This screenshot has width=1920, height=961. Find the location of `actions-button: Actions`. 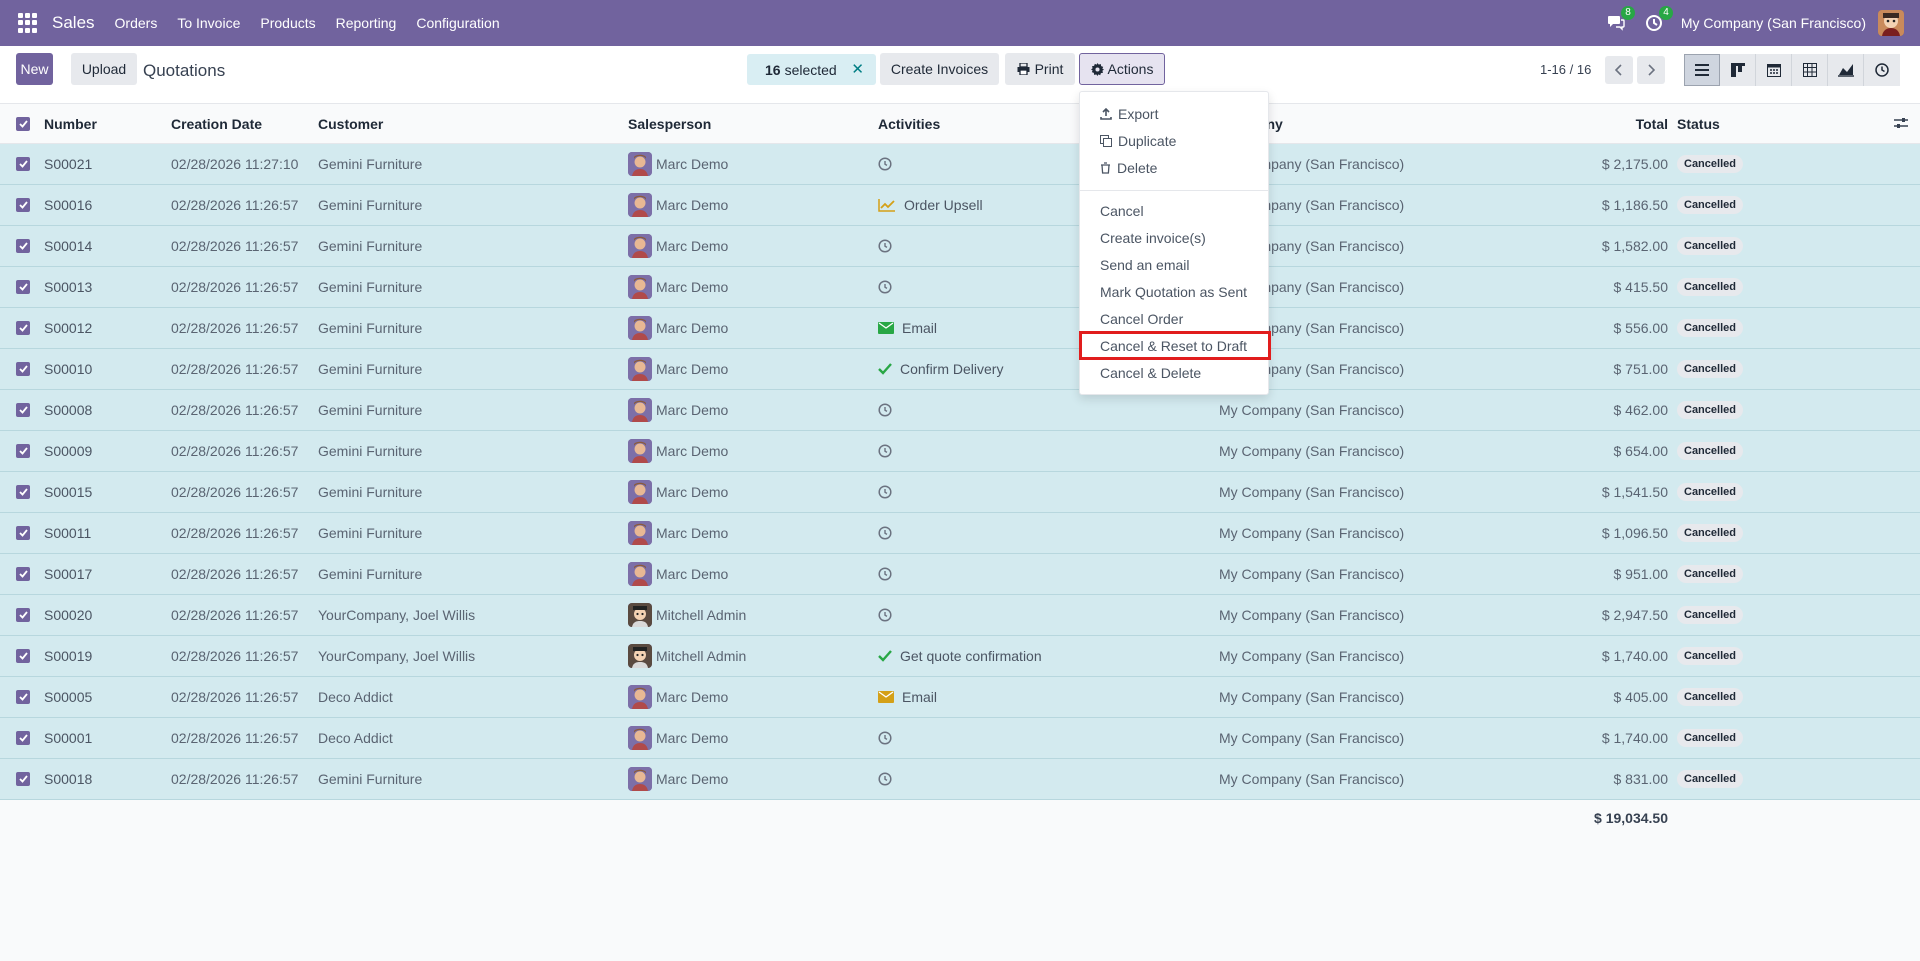

actions-button: Actions is located at coordinates (1122, 69).